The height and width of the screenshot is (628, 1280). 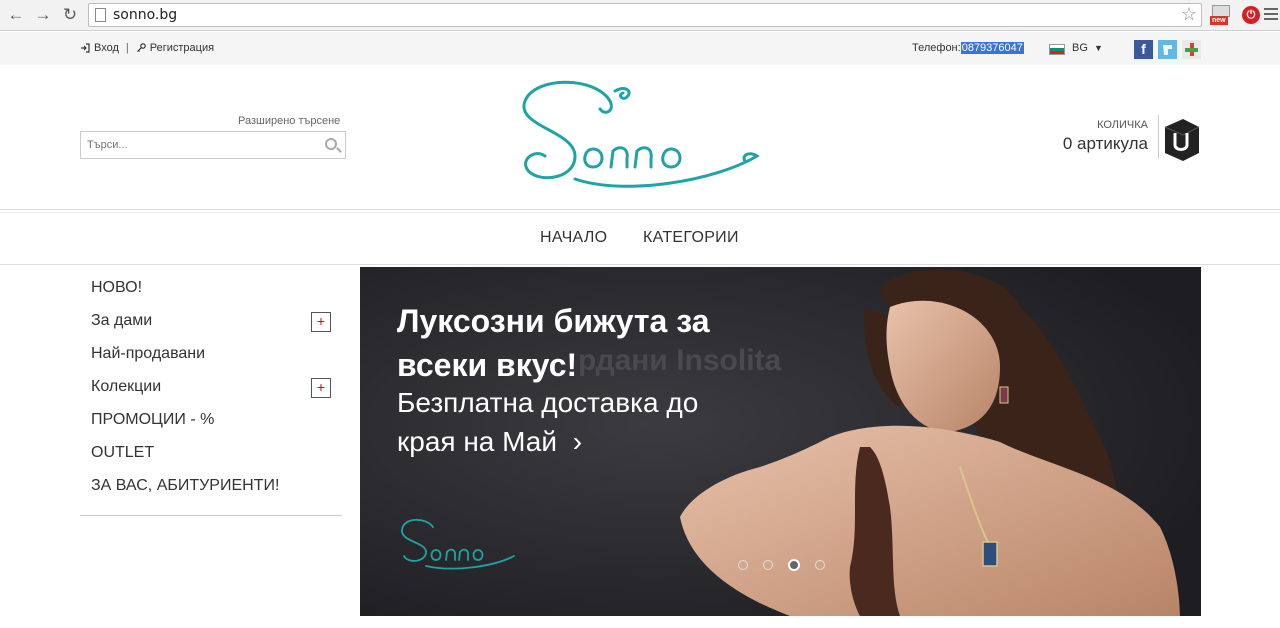 I want to click on browser-toolbar: ← → ↻ sonno.bg ☆ new ⏻, so click(x=640, y=15).